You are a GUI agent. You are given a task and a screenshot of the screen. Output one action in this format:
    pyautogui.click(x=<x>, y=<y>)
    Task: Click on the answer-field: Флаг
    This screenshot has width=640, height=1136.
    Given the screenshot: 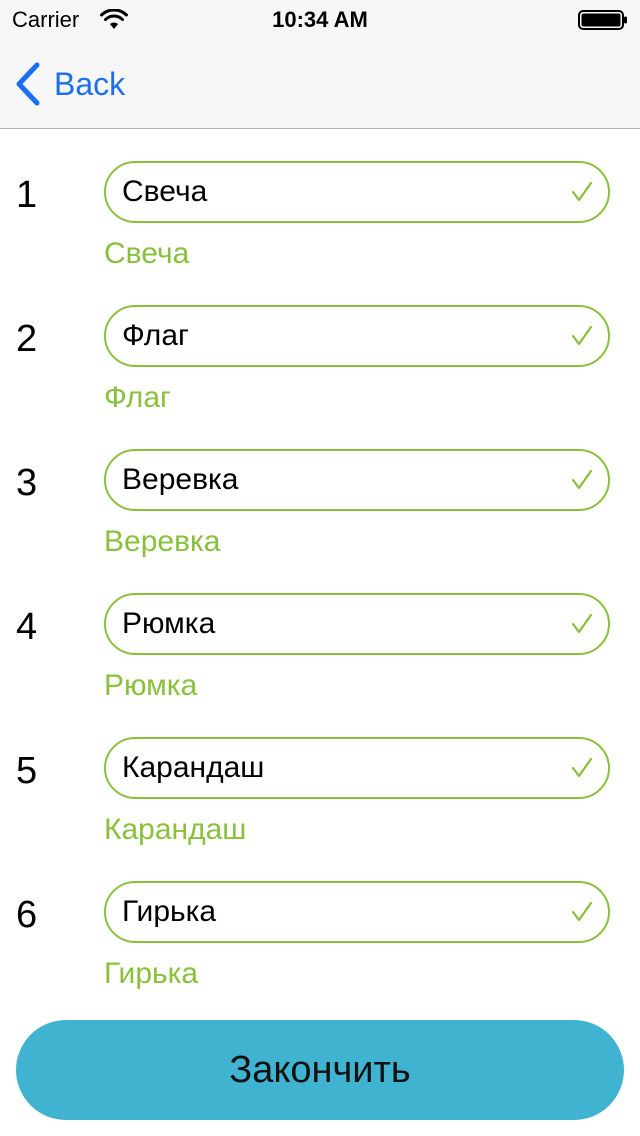 What is the action you would take?
    pyautogui.click(x=357, y=336)
    